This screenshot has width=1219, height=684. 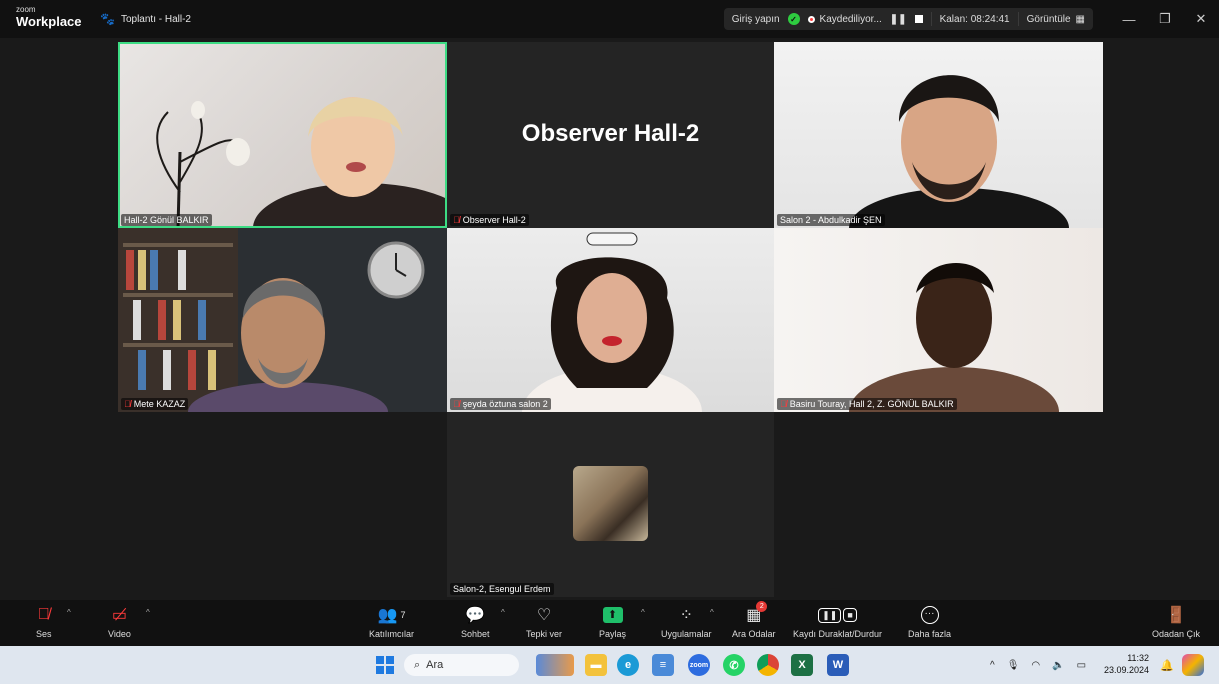 I want to click on notifications-icon: 🔔, so click(x=1167, y=665).